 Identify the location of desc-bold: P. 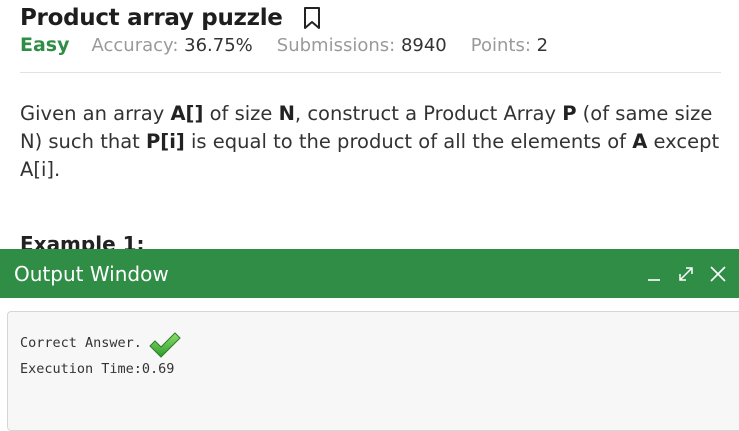
(569, 113).